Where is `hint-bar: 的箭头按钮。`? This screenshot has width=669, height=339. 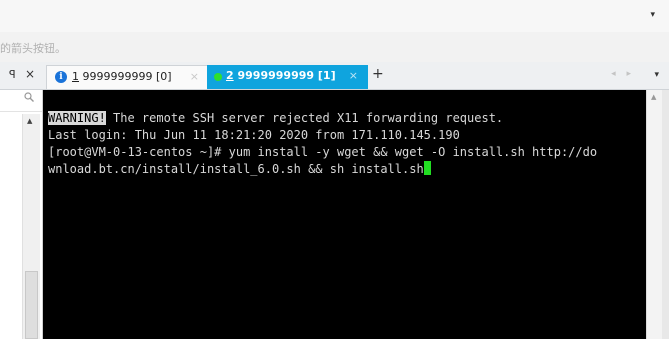 hint-bar: 的箭头按钮。 is located at coordinates (334, 47).